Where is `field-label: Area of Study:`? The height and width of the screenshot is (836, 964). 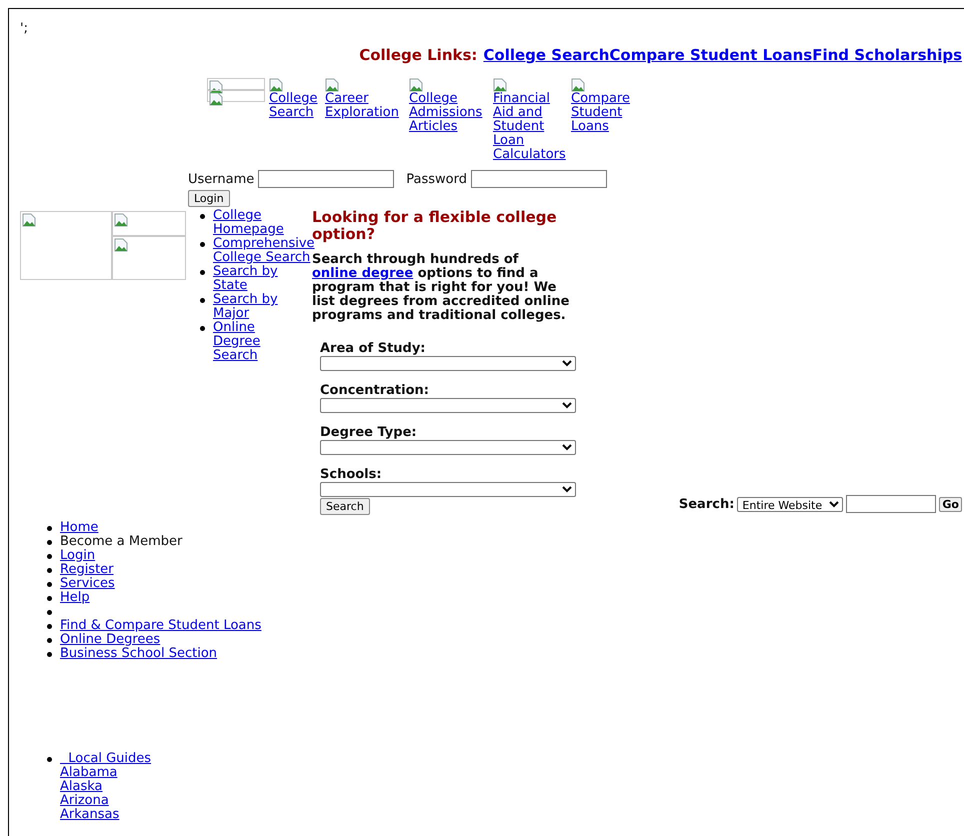 field-label: Area of Study: is located at coordinates (373, 348).